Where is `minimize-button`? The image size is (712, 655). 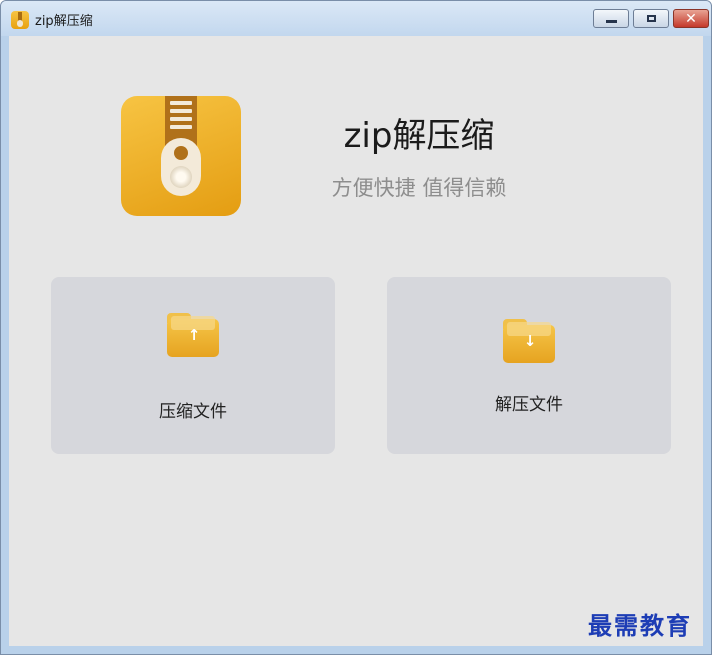
minimize-button is located at coordinates (611, 18).